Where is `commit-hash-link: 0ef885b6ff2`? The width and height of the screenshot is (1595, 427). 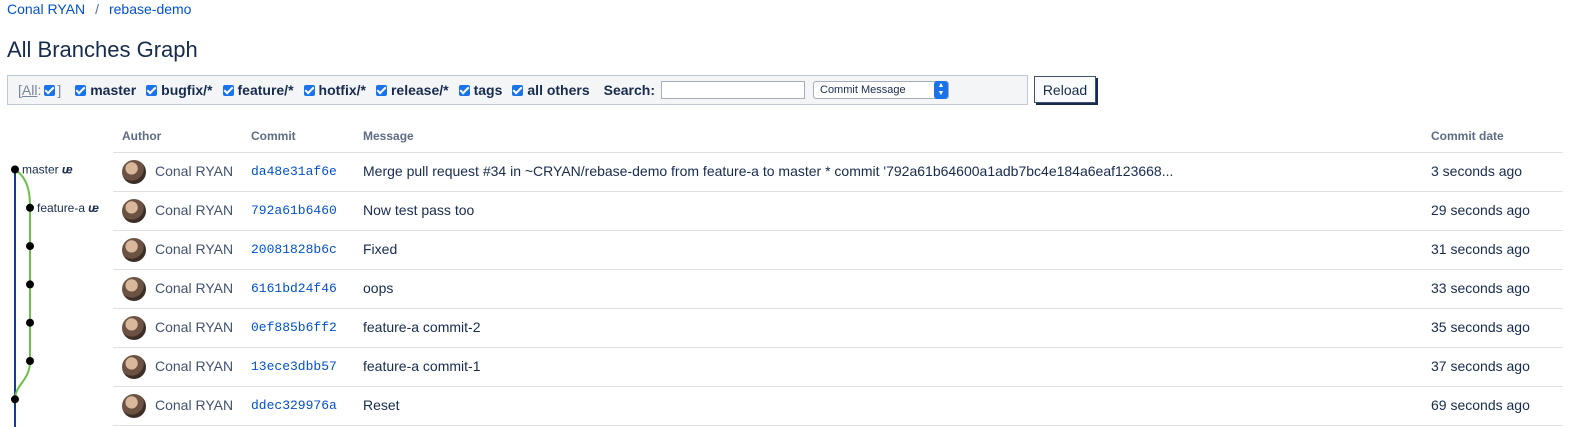 commit-hash-link: 0ef885b6ff2 is located at coordinates (294, 327).